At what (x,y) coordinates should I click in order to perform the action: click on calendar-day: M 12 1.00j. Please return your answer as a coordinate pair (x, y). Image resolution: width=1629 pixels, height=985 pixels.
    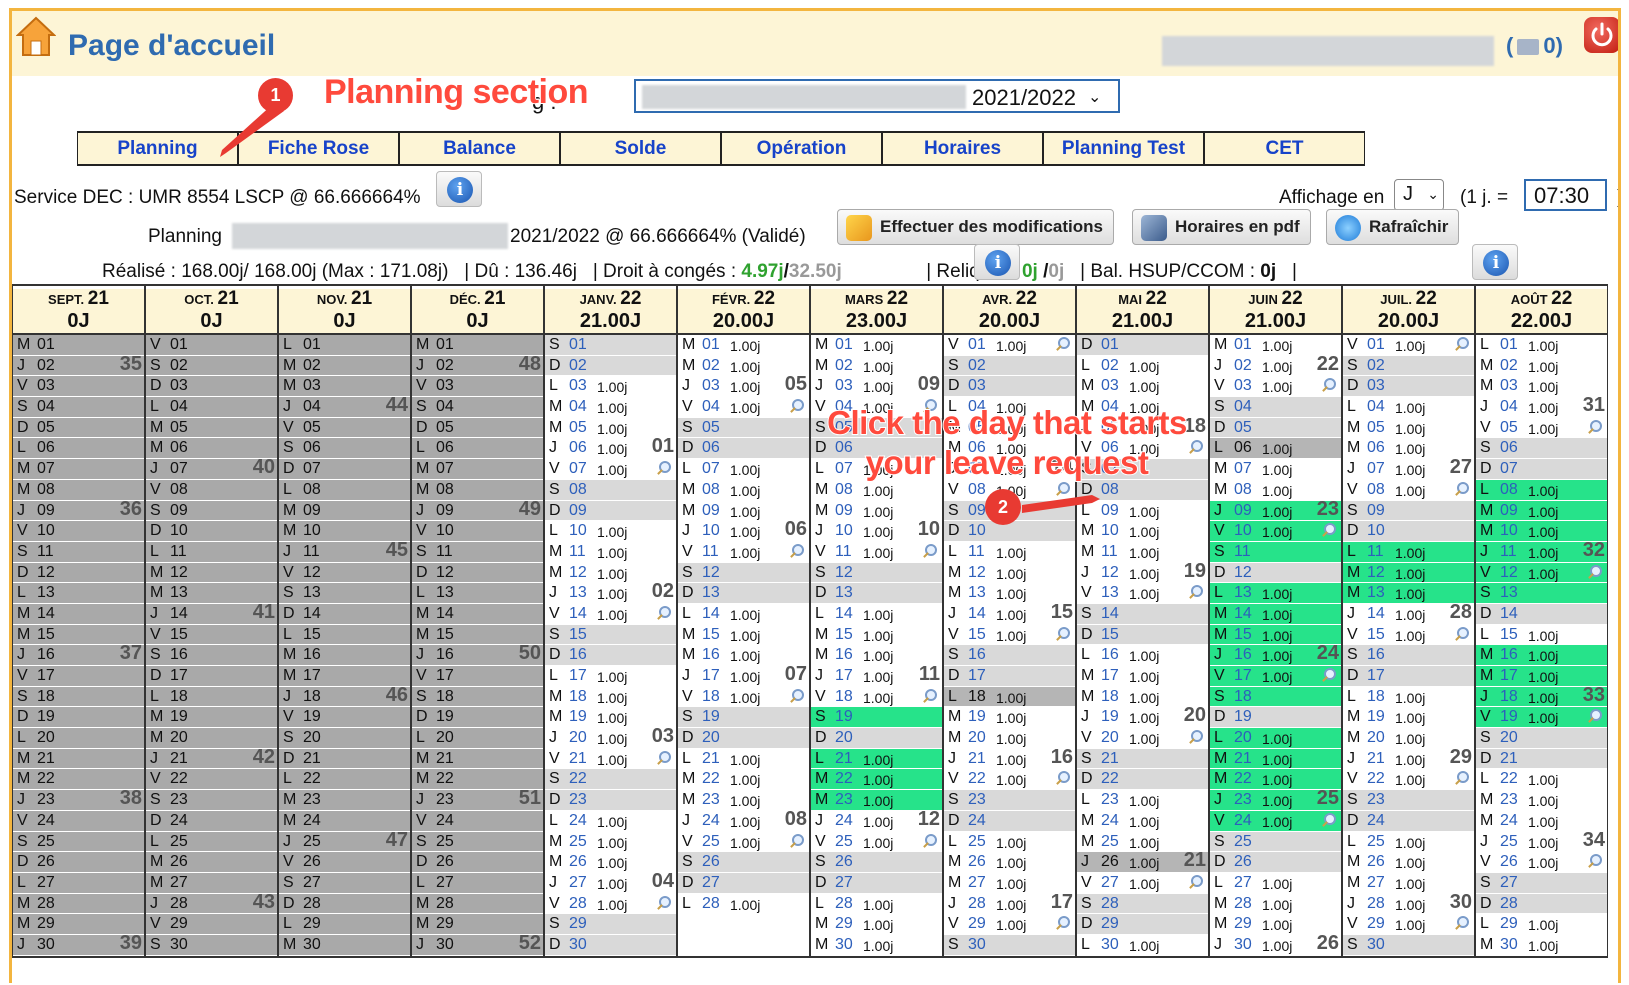
    Looking at the image, I should click on (610, 573).